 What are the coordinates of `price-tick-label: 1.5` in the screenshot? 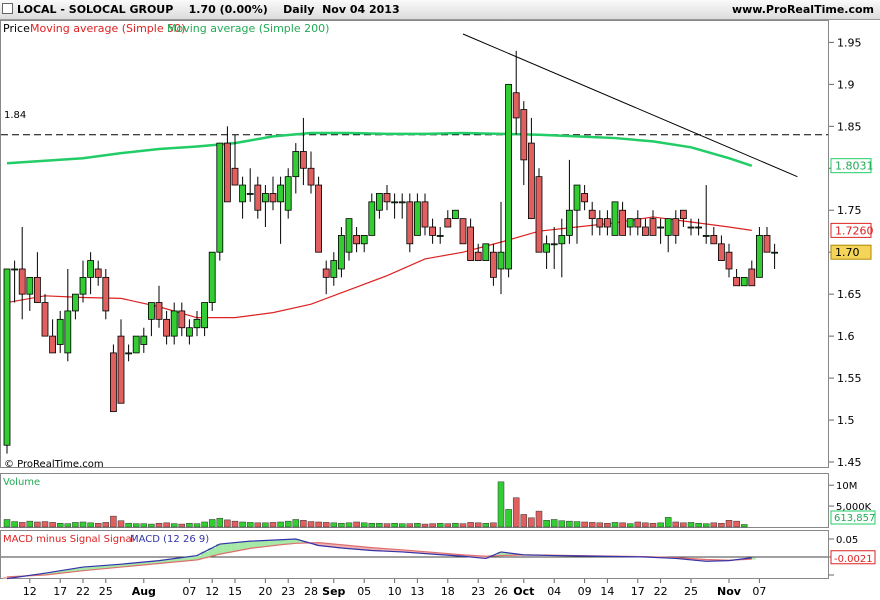 It's located at (846, 420).